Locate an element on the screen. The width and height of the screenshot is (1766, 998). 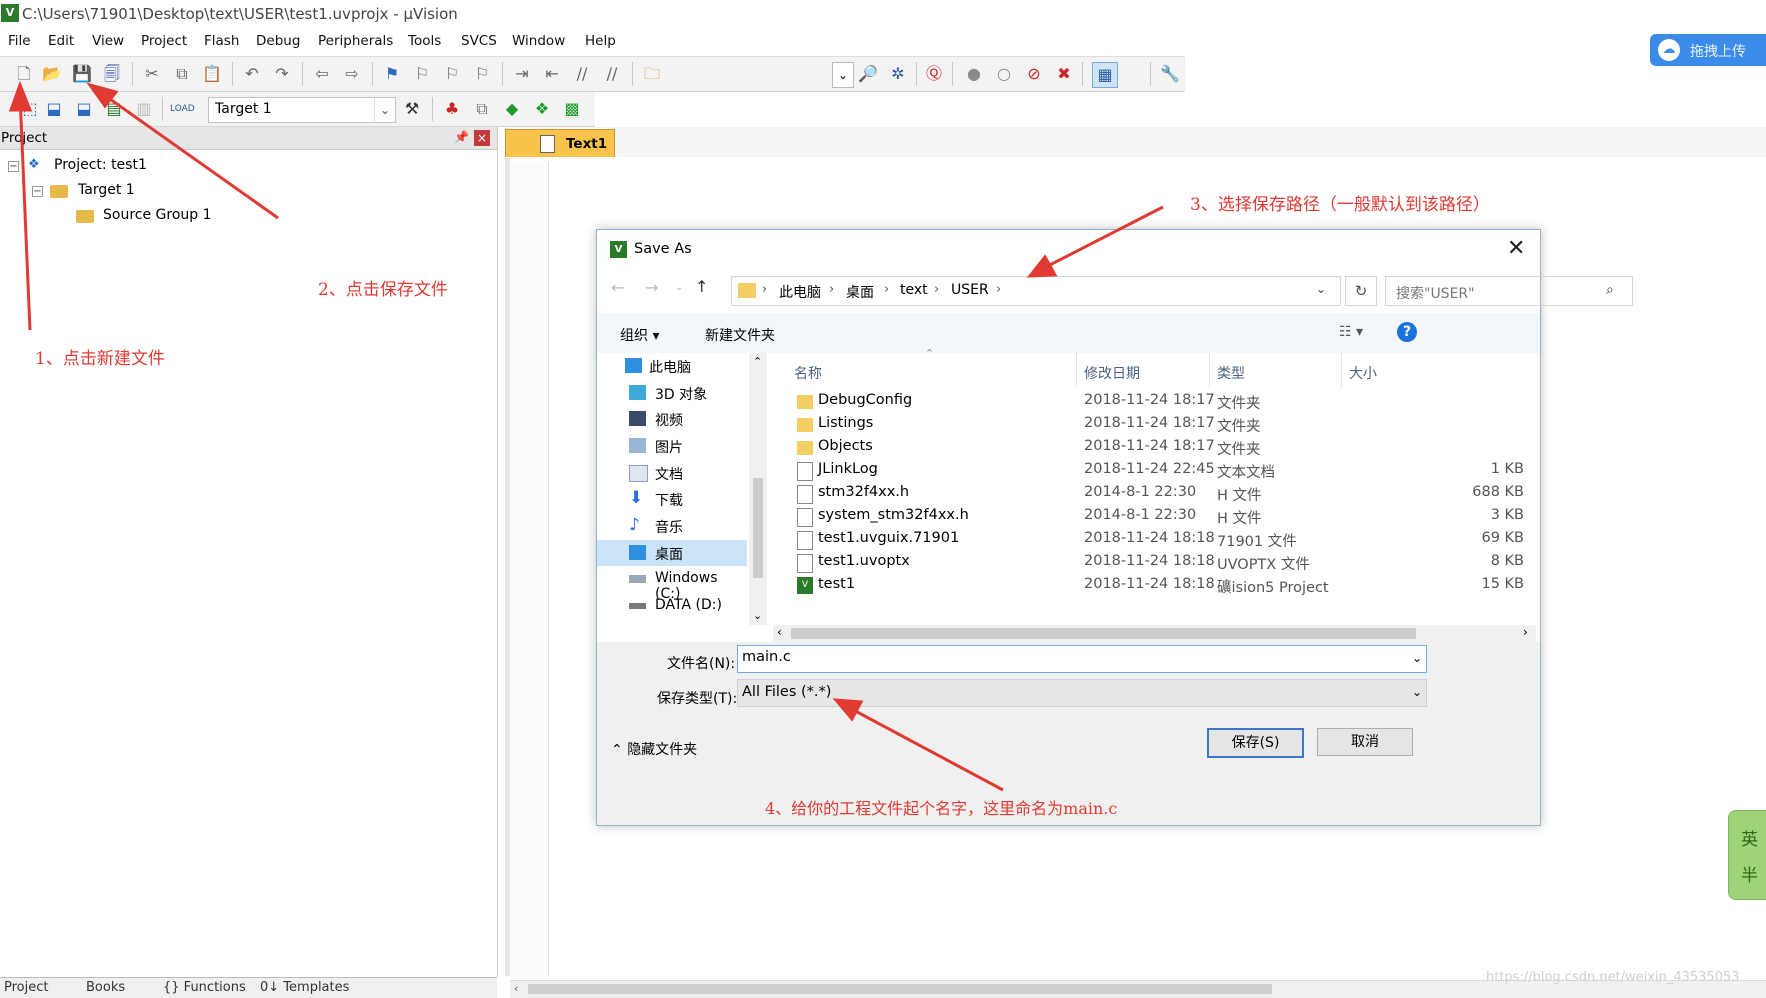
annotation-save-path: 3、选择保存路径（一般默认到该路径） is located at coordinates (1340, 205).